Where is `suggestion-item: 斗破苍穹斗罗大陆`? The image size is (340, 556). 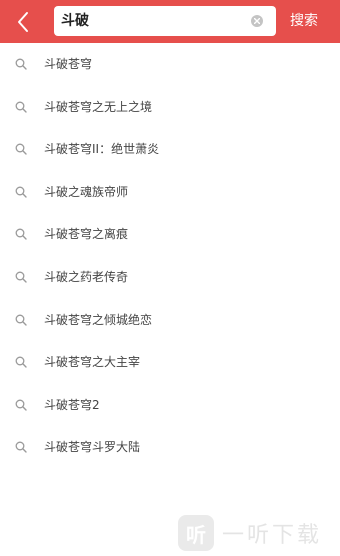
suggestion-item: 斗破苍穹斗罗大陆 is located at coordinates (170, 447).